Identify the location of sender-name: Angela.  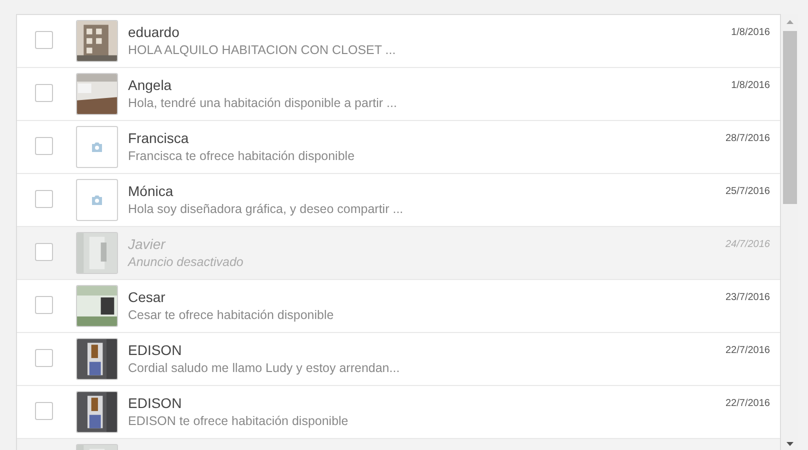
(150, 85).